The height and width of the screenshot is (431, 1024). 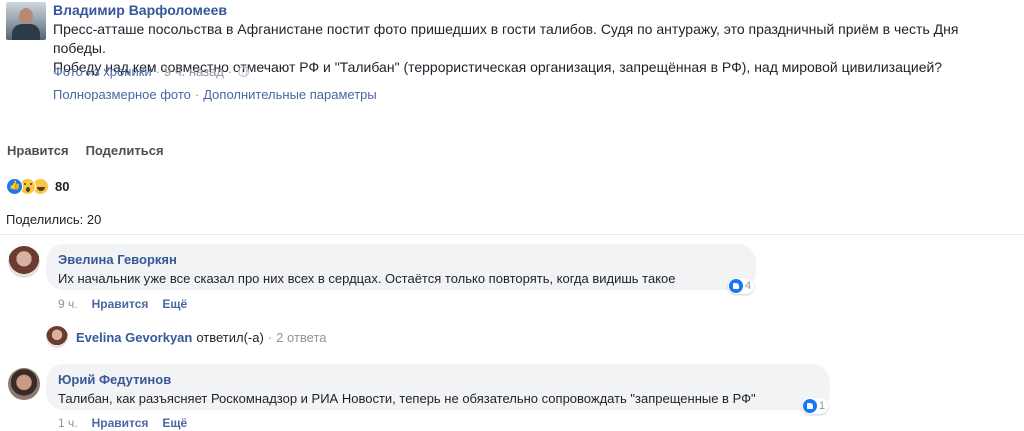 I want to click on divider, so click(x=512, y=234).